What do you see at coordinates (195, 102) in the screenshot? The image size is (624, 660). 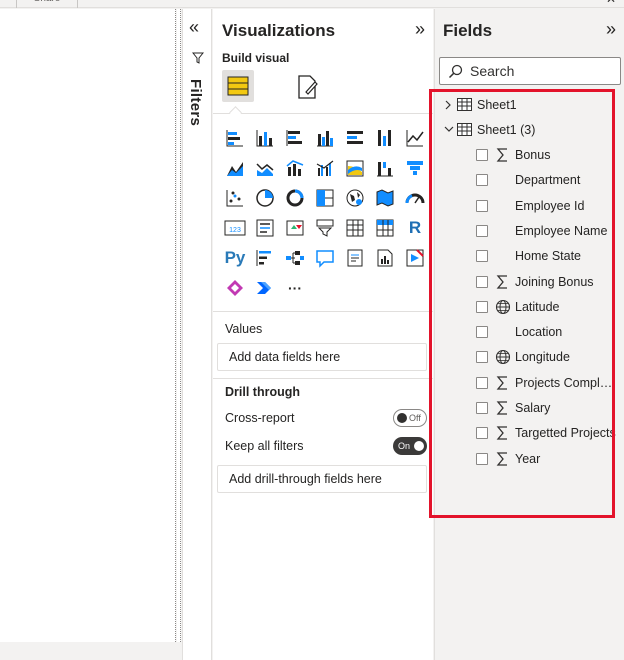 I see `filters-label: Filters` at bounding box center [195, 102].